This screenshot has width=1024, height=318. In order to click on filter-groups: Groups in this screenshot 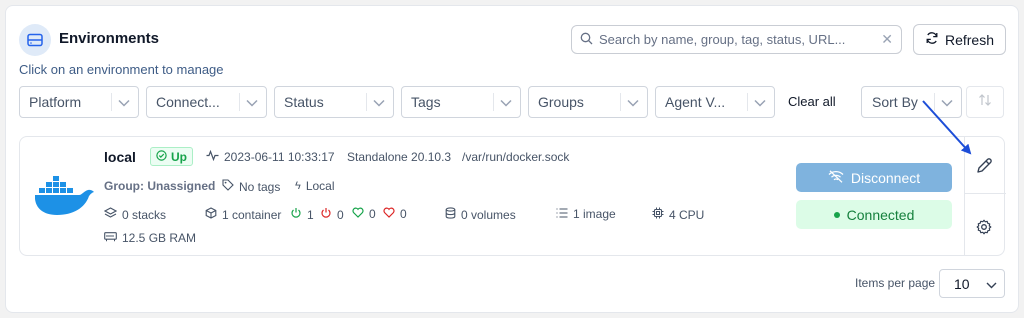, I will do `click(588, 102)`.